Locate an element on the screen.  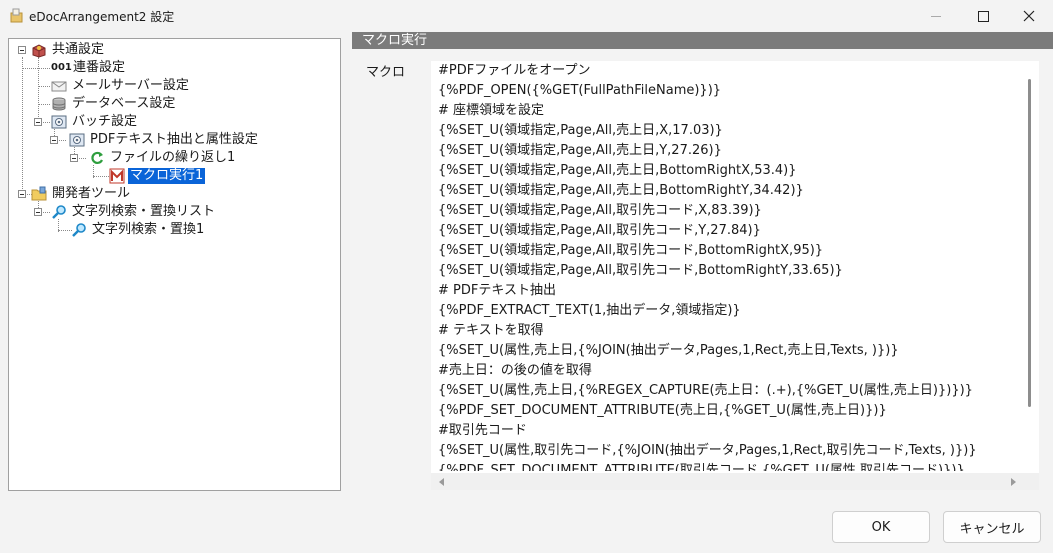
tree-item-serial-number: 001 連番設定 is located at coordinates (89, 68).